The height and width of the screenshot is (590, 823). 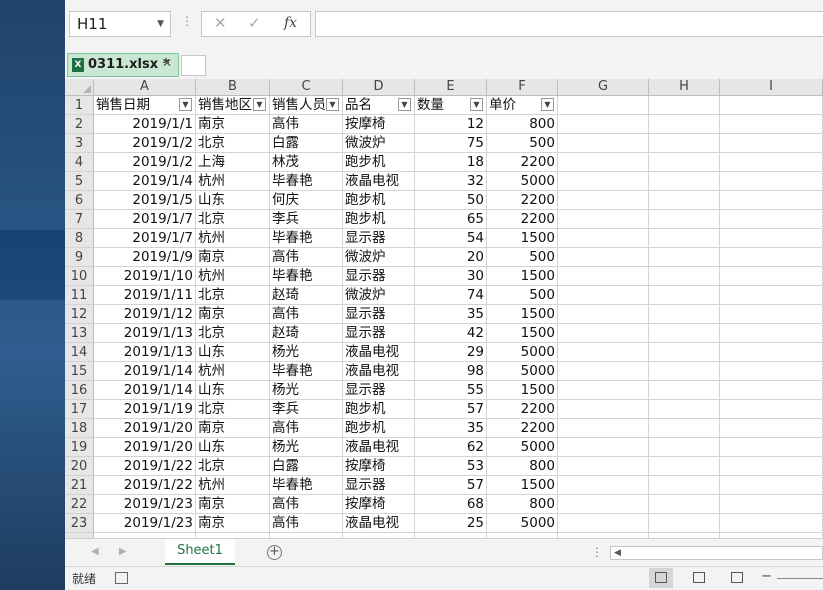 I want to click on table-cell: 2019/1/9, so click(x=145, y=257).